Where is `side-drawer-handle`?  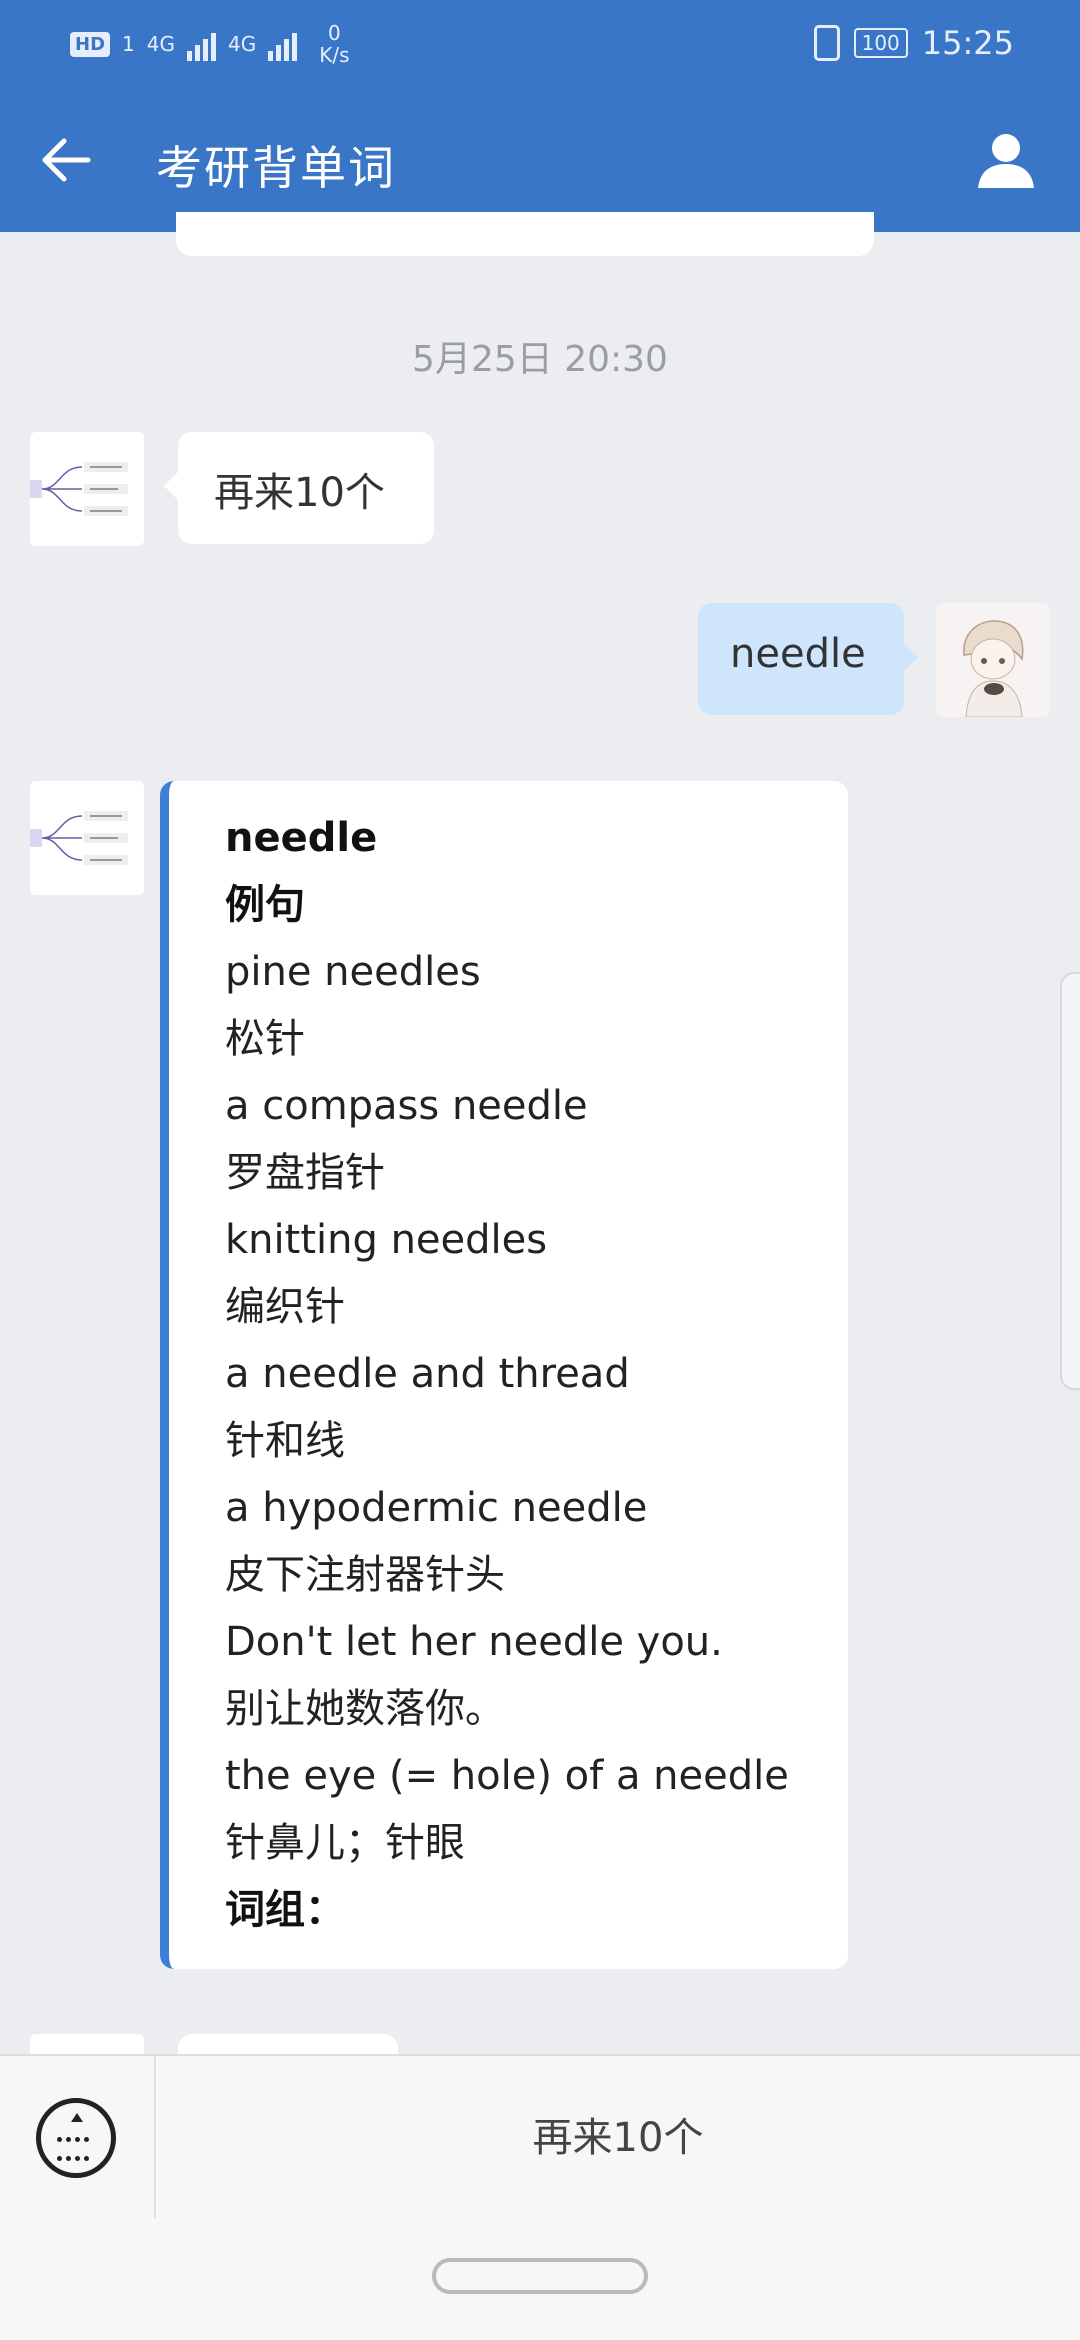
side-drawer-handle is located at coordinates (1070, 1181).